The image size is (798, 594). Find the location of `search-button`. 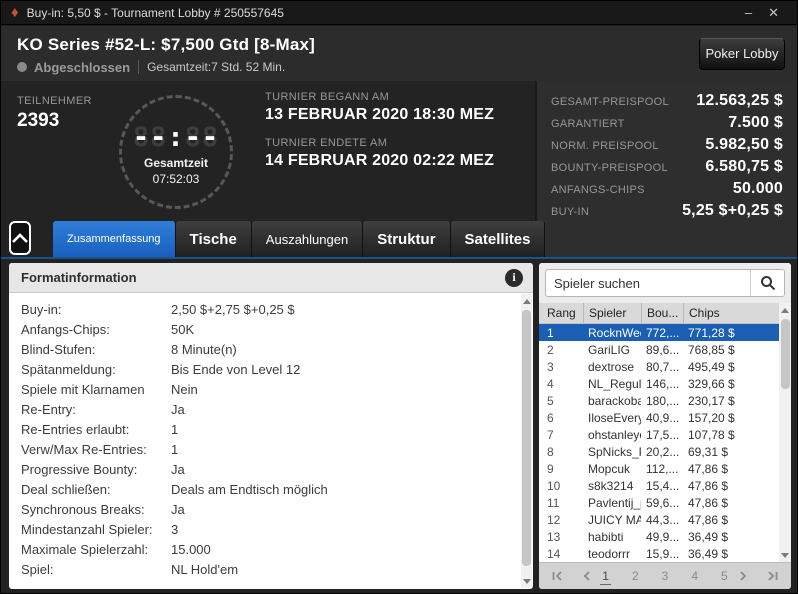

search-button is located at coordinates (767, 283).